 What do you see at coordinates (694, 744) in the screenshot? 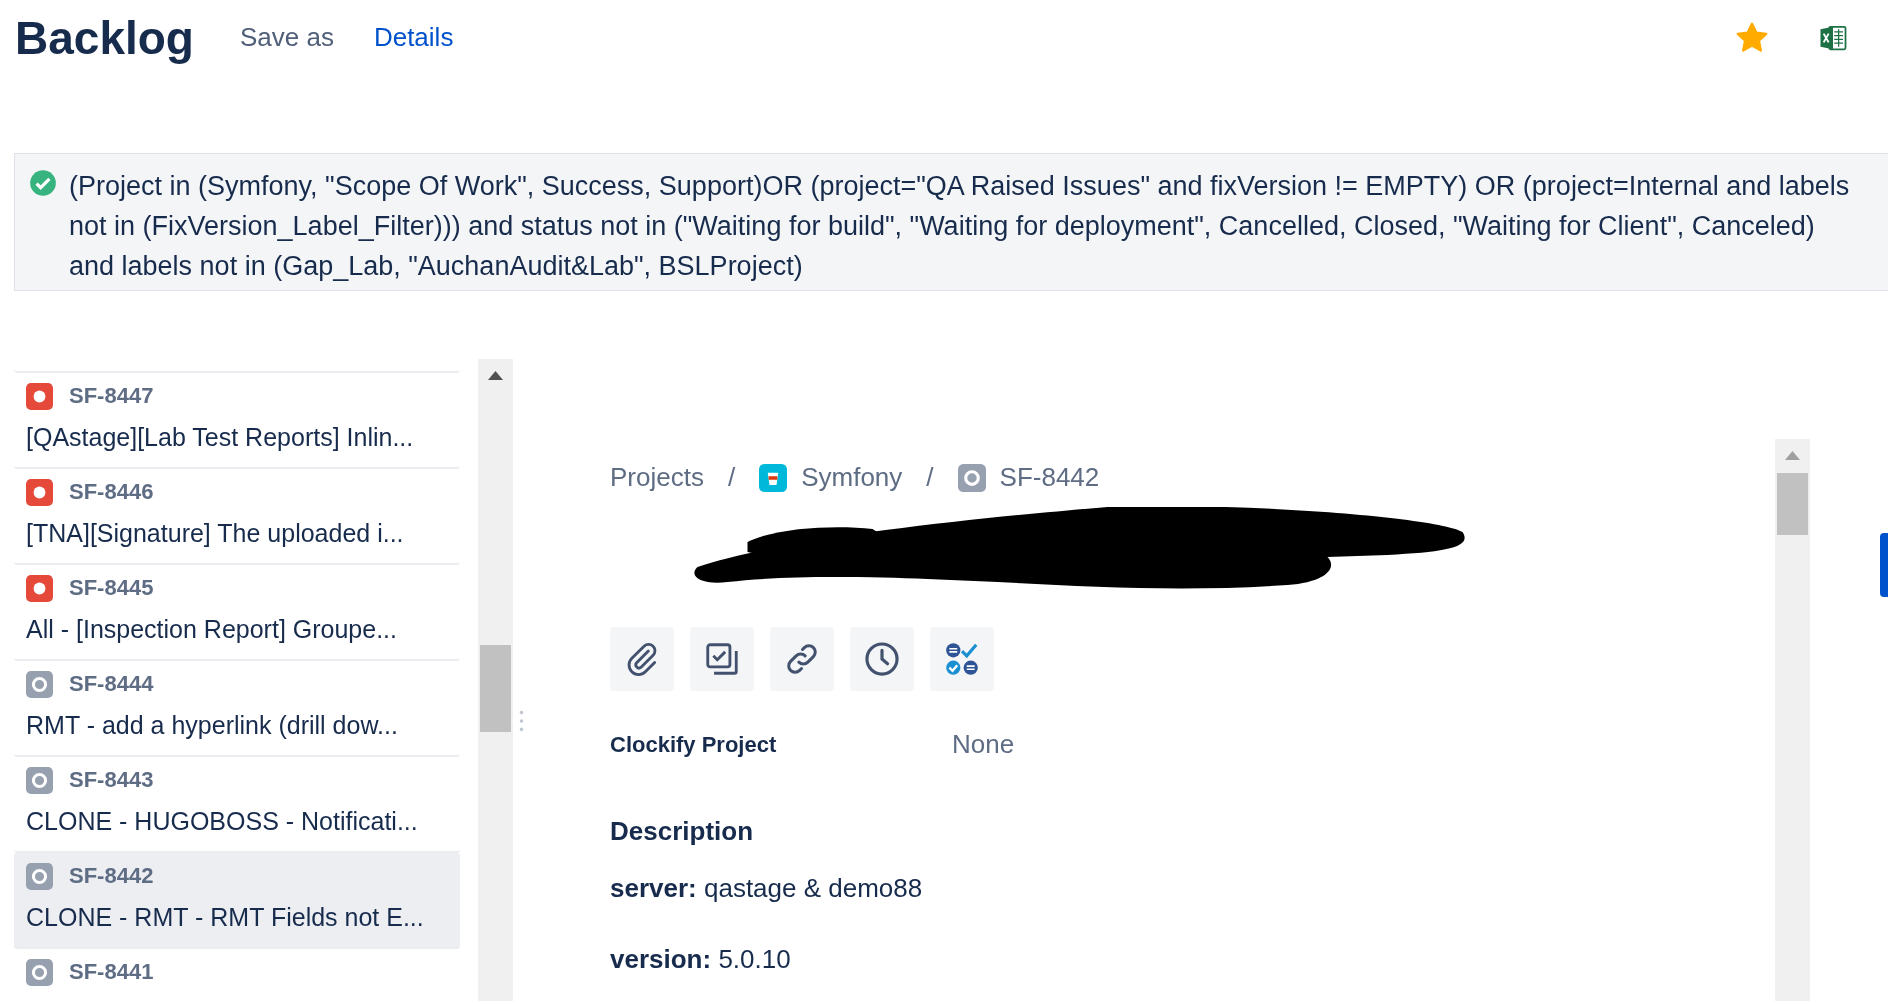
I see `field-label: Clockify Project` at bounding box center [694, 744].